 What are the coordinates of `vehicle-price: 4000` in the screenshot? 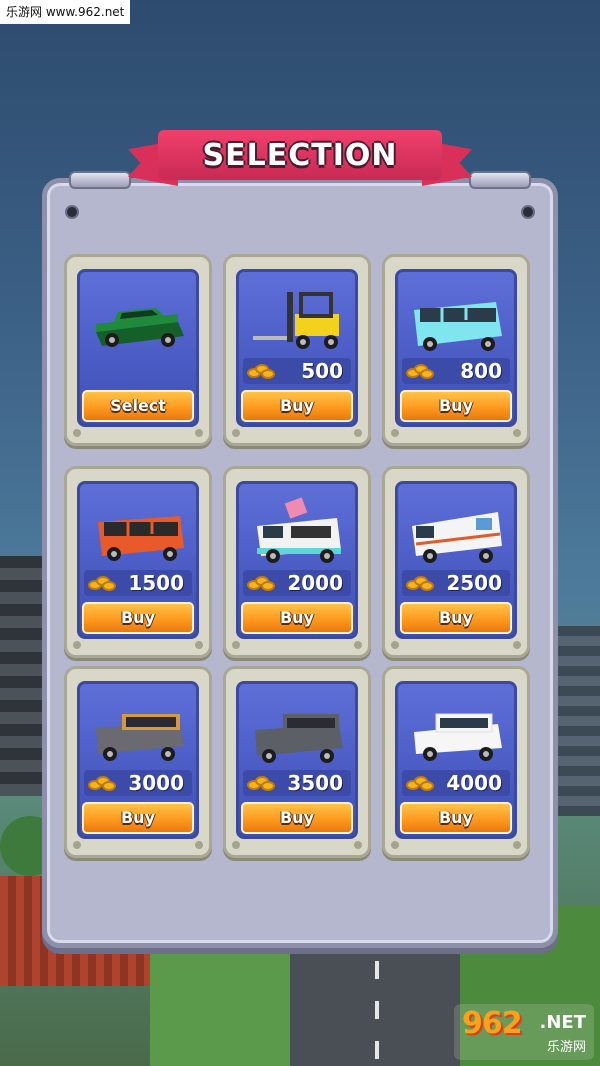 It's located at (474, 783).